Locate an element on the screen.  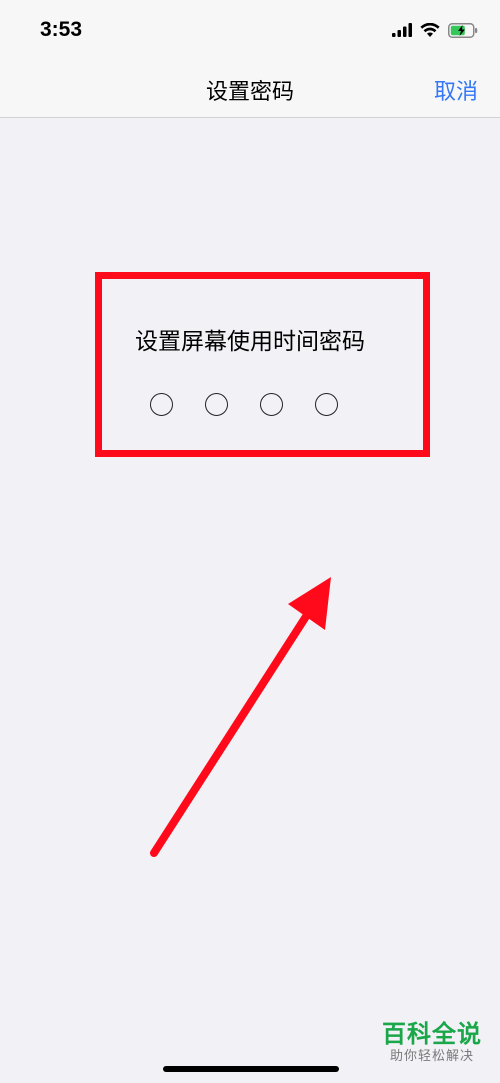
home-indicator is located at coordinates (251, 1069).